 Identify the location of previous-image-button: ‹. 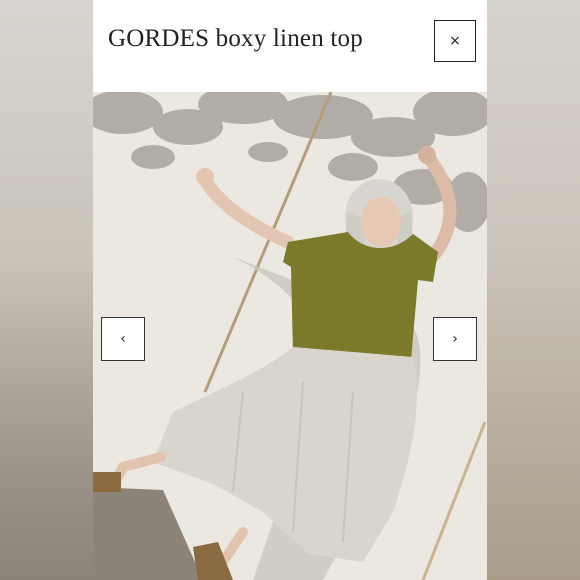
(123, 339).